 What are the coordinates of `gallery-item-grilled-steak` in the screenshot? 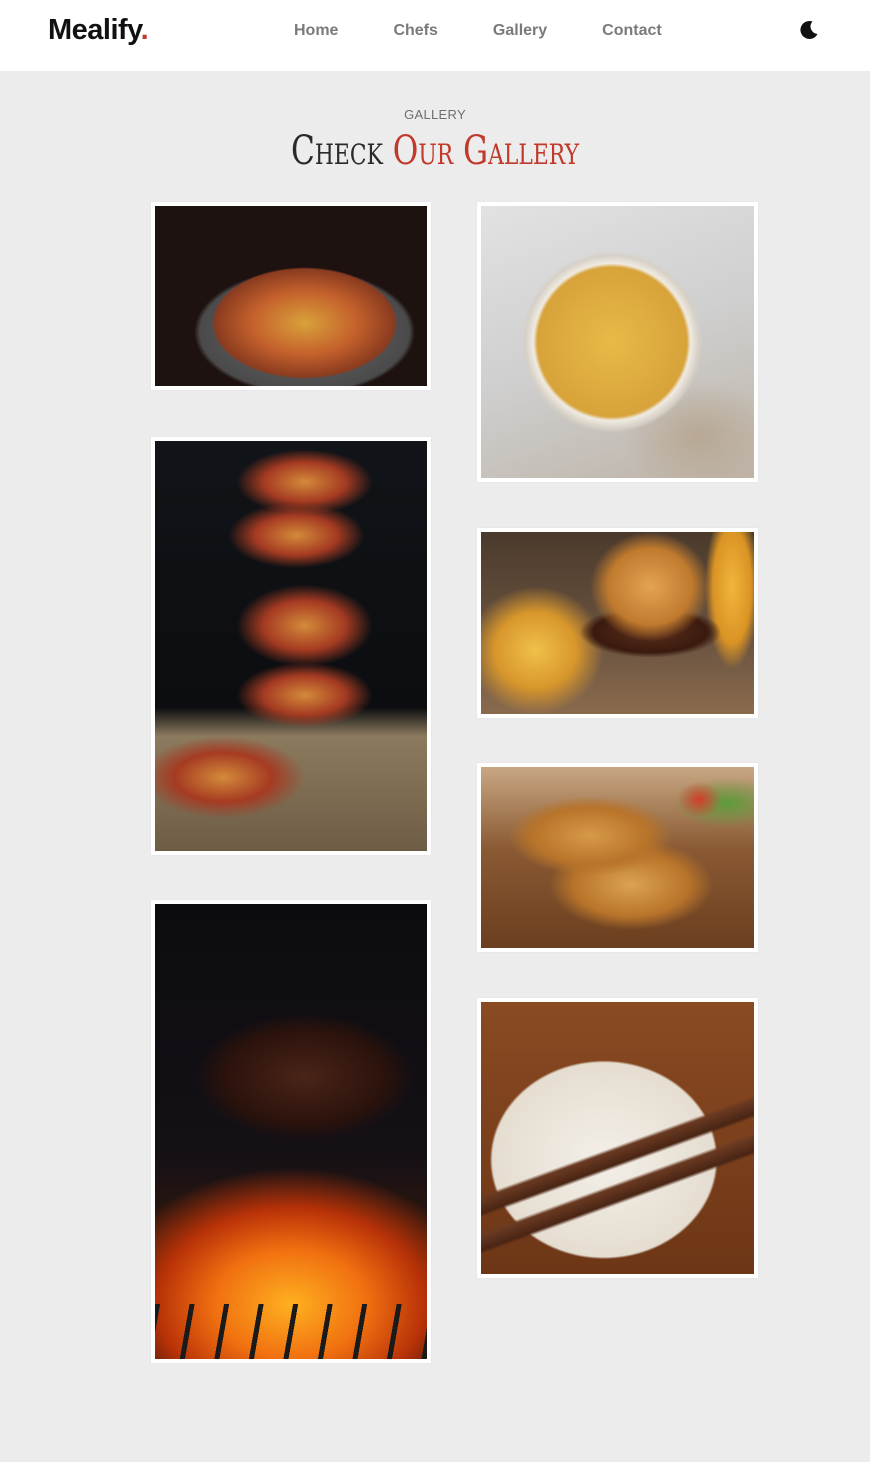 It's located at (291, 1131).